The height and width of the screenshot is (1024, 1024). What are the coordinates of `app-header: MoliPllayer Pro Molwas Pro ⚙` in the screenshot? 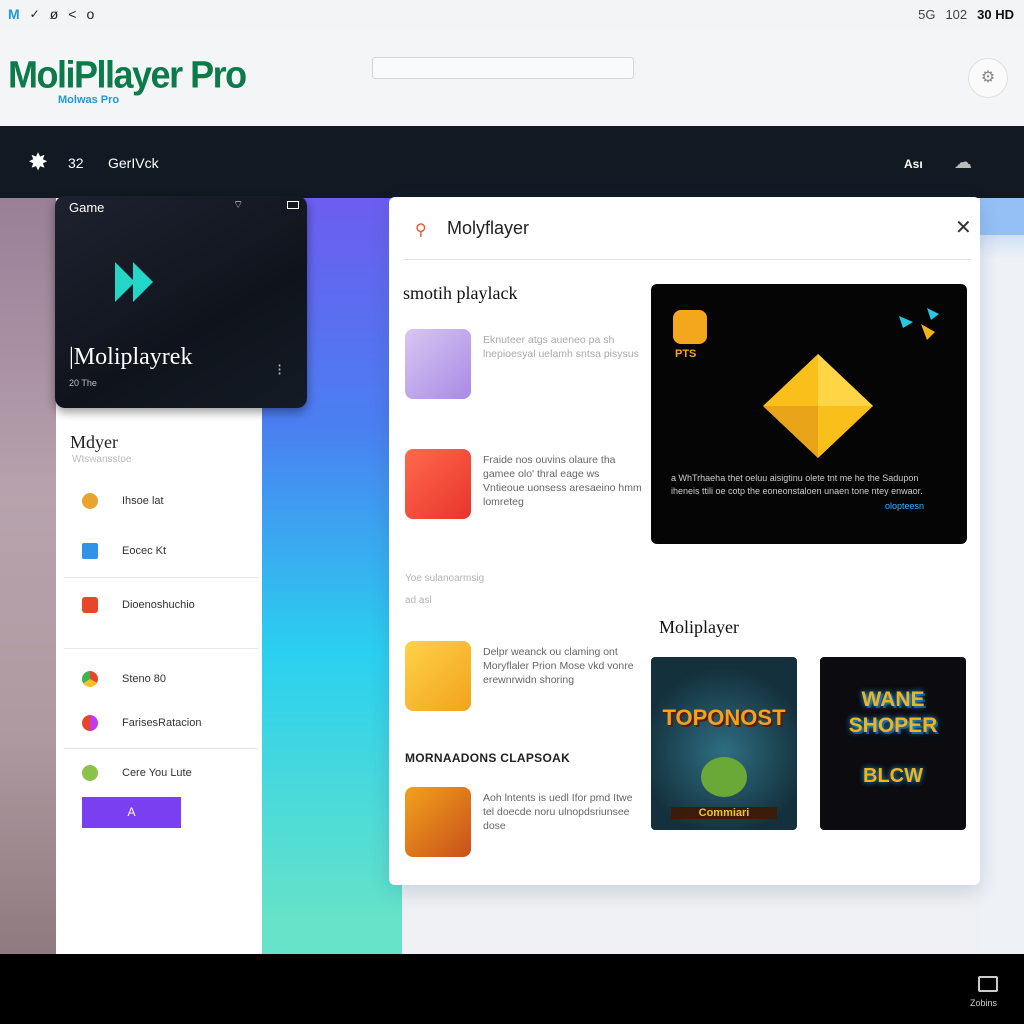 It's located at (512, 78).